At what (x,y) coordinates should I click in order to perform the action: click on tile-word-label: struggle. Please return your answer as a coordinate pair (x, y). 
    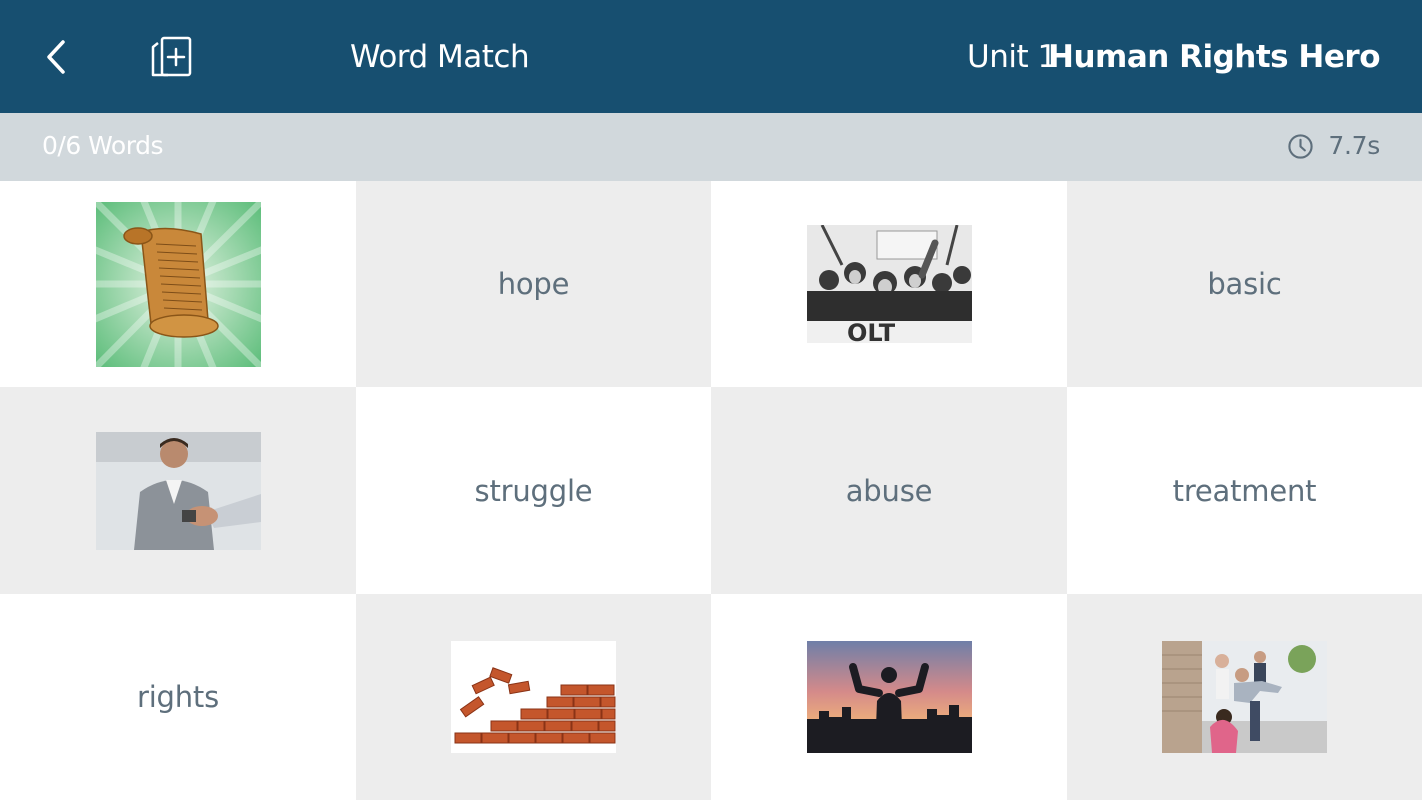
    Looking at the image, I should click on (533, 490).